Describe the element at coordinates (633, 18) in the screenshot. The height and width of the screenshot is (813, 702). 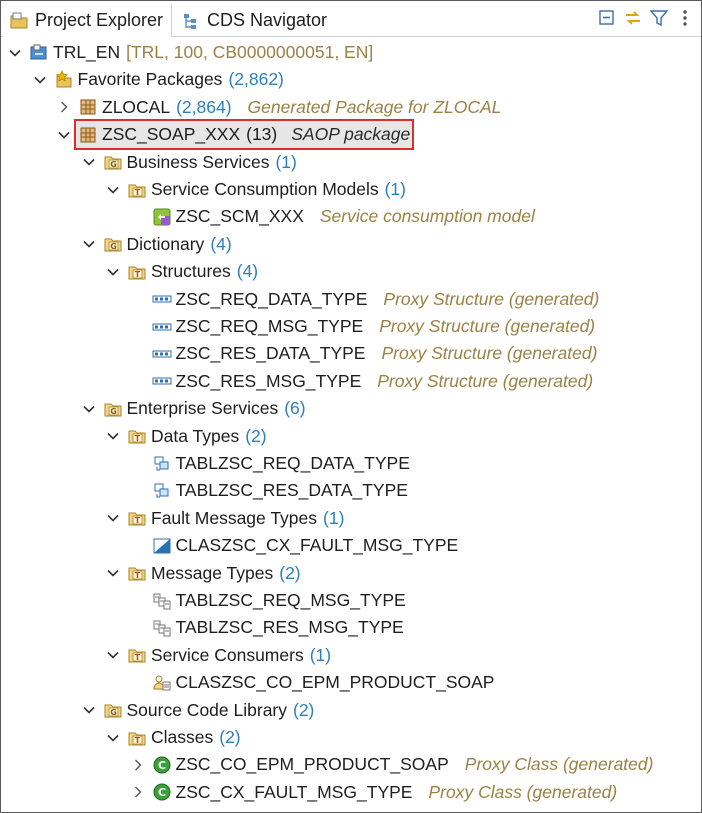
I see `link-with-editor-icon` at that location.